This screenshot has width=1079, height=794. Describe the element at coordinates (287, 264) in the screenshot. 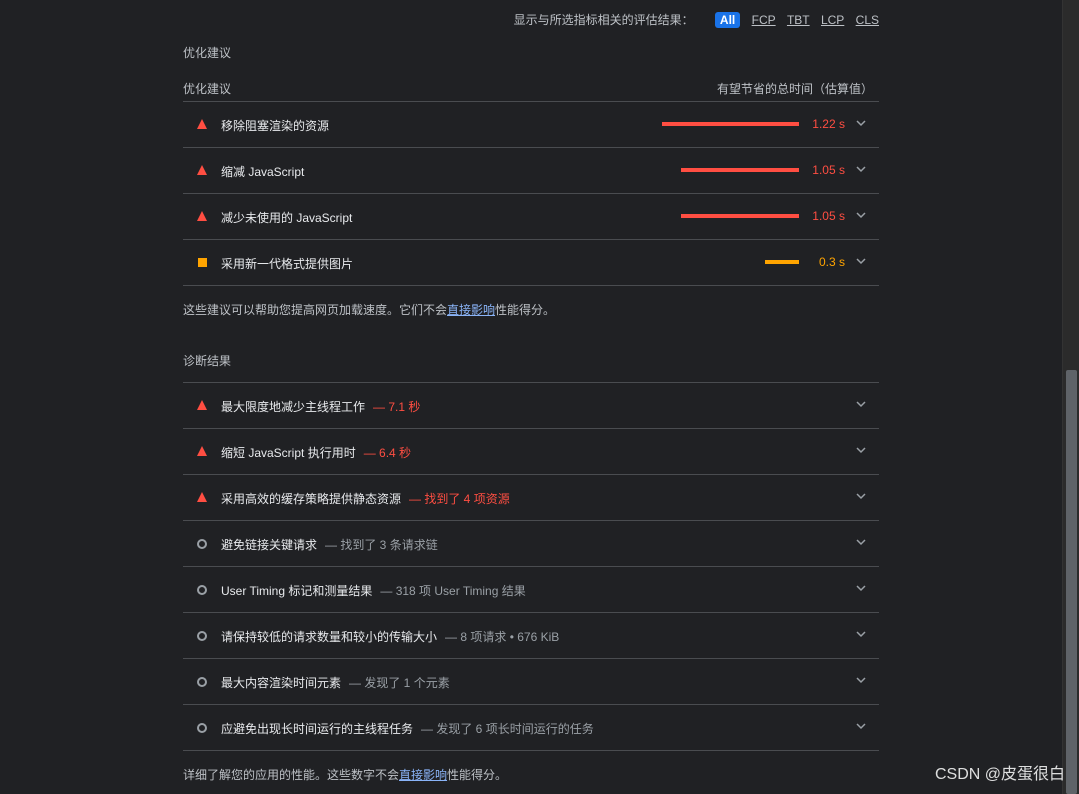

I see `audit-title: 采用新一代格式提供图片` at that location.